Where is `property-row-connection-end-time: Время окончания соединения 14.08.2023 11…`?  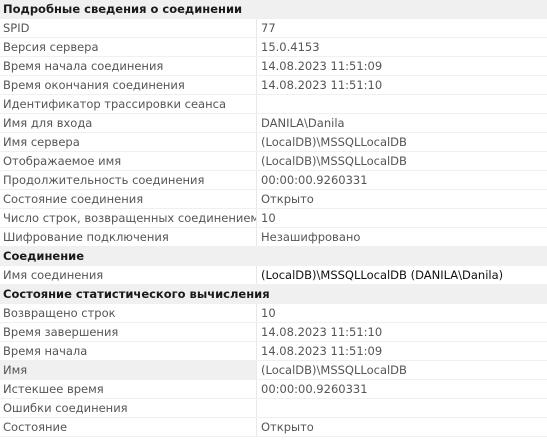 property-row-connection-end-time: Время окончания соединения 14.08.2023 11… is located at coordinates (273, 85).